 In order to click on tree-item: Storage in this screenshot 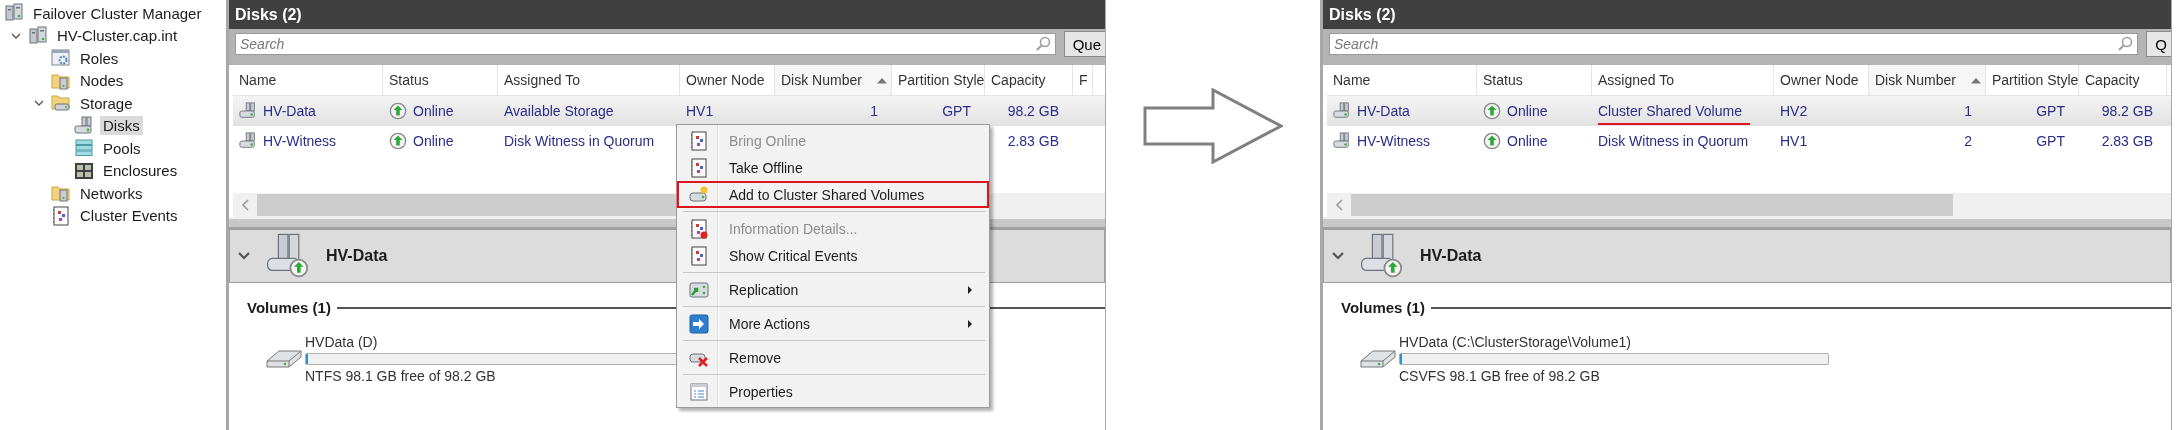, I will do `click(106, 103)`.